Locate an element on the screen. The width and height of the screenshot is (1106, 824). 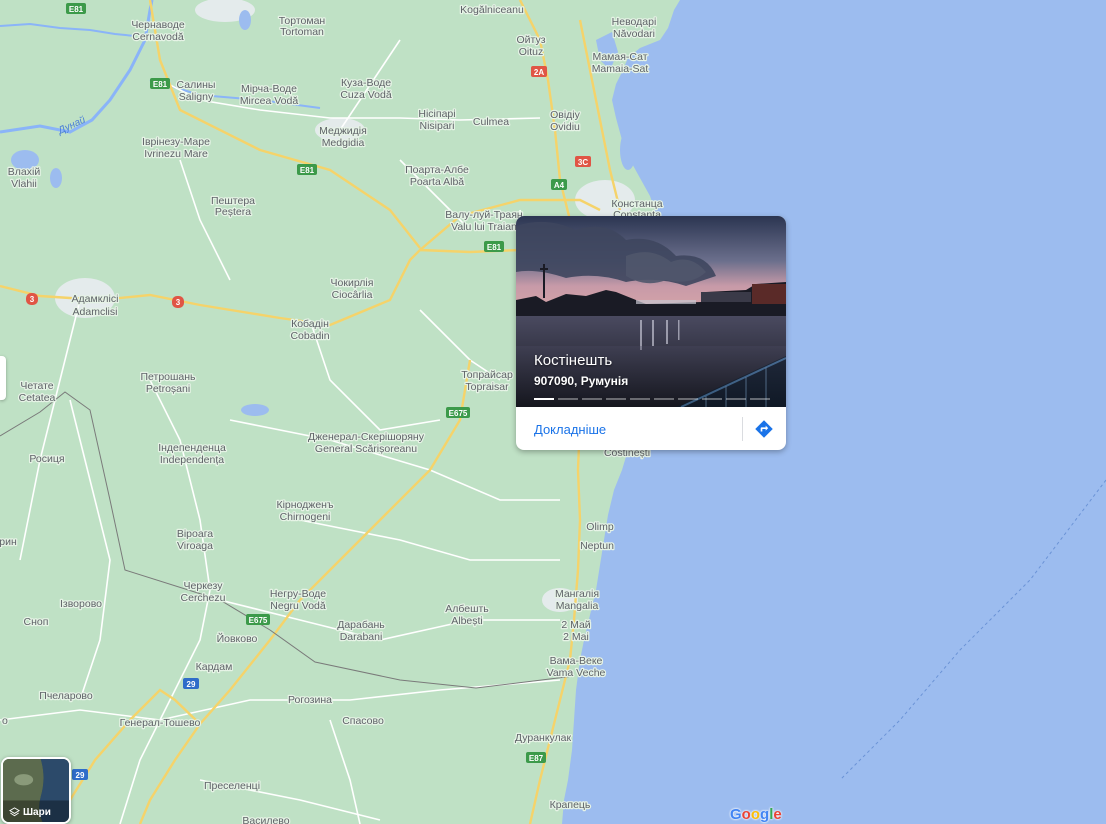
place-label: Independența is located at coordinates (192, 460).